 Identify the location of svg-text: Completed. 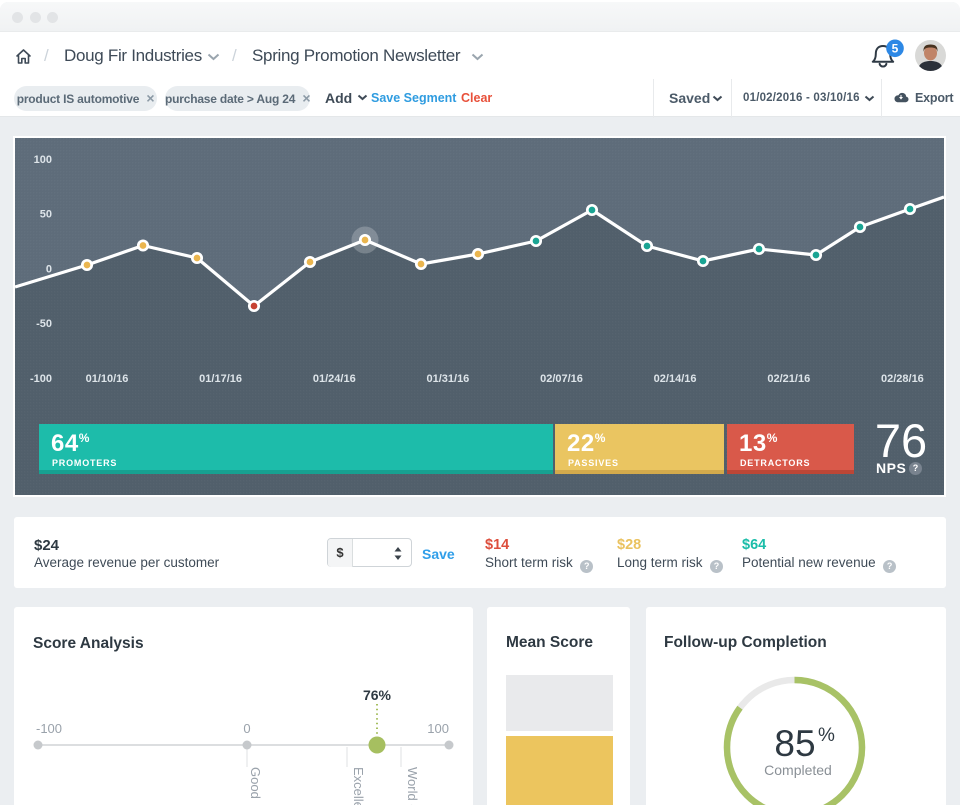
(798, 770).